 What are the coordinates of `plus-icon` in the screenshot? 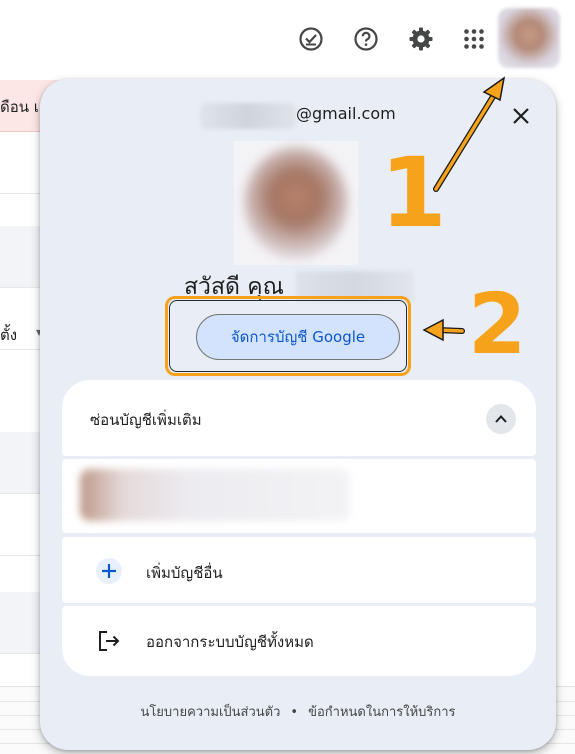 It's located at (109, 571).